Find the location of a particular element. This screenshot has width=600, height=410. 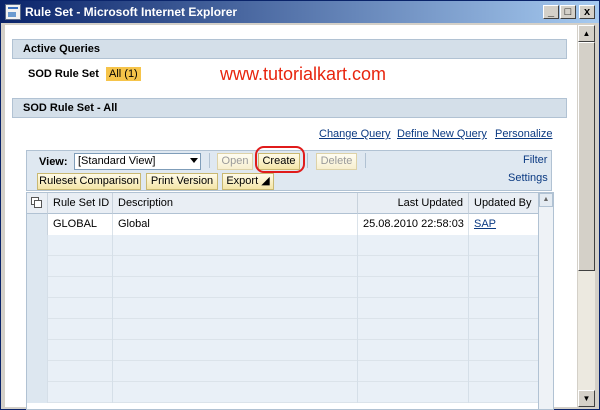

create-button-highlight-ring is located at coordinates (280, 159).